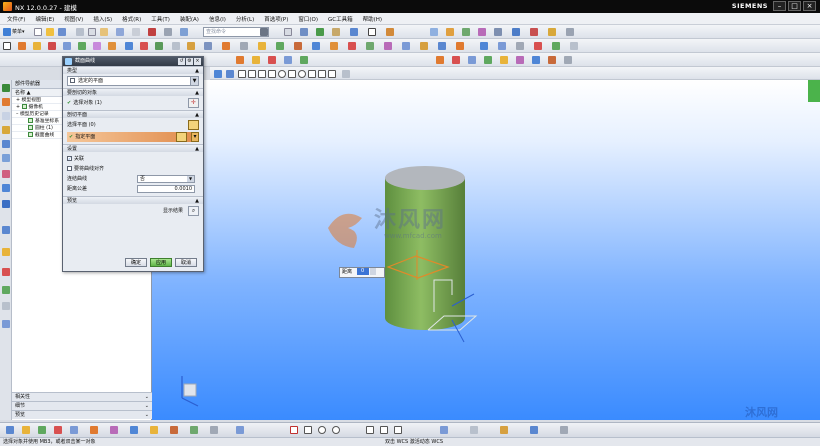  I want to click on sync-tool-6-icon, so click(520, 60).